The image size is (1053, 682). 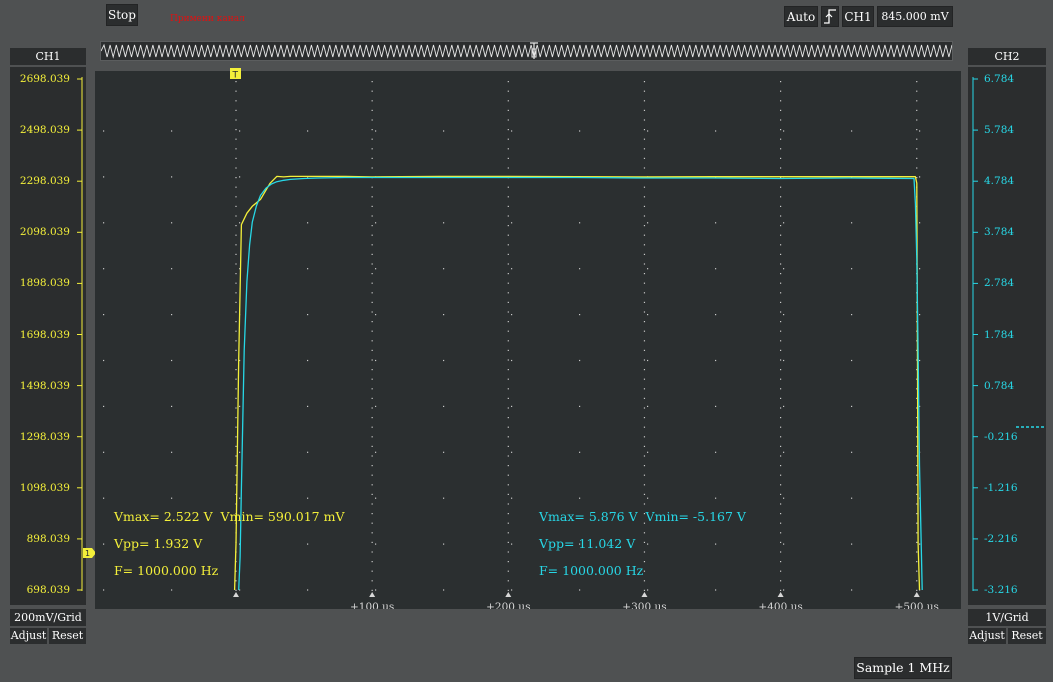 I want to click on ch1-reset-button: Reset, so click(x=67, y=636).